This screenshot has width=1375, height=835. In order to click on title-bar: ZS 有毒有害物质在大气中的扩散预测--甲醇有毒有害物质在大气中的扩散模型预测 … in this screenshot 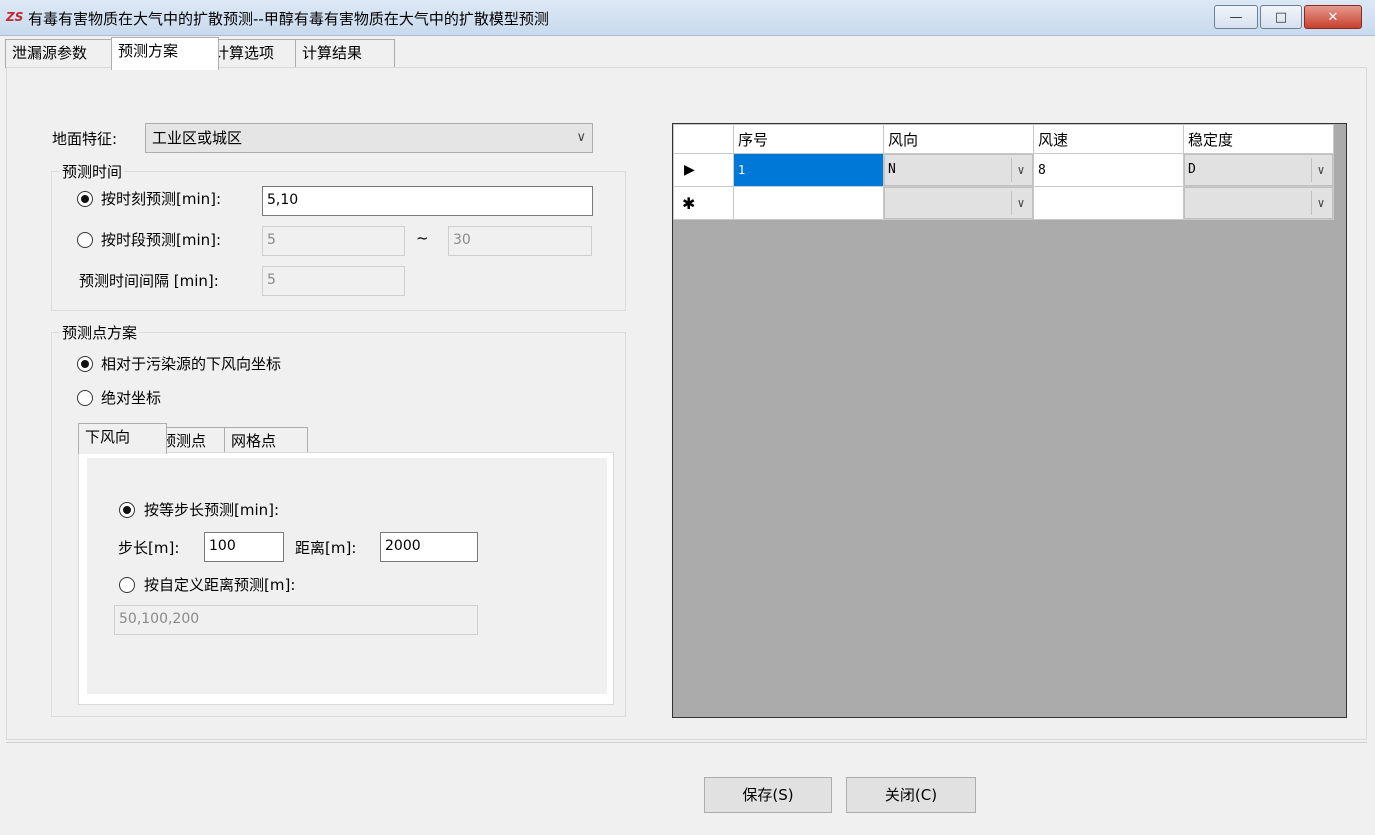, I will do `click(687, 18)`.